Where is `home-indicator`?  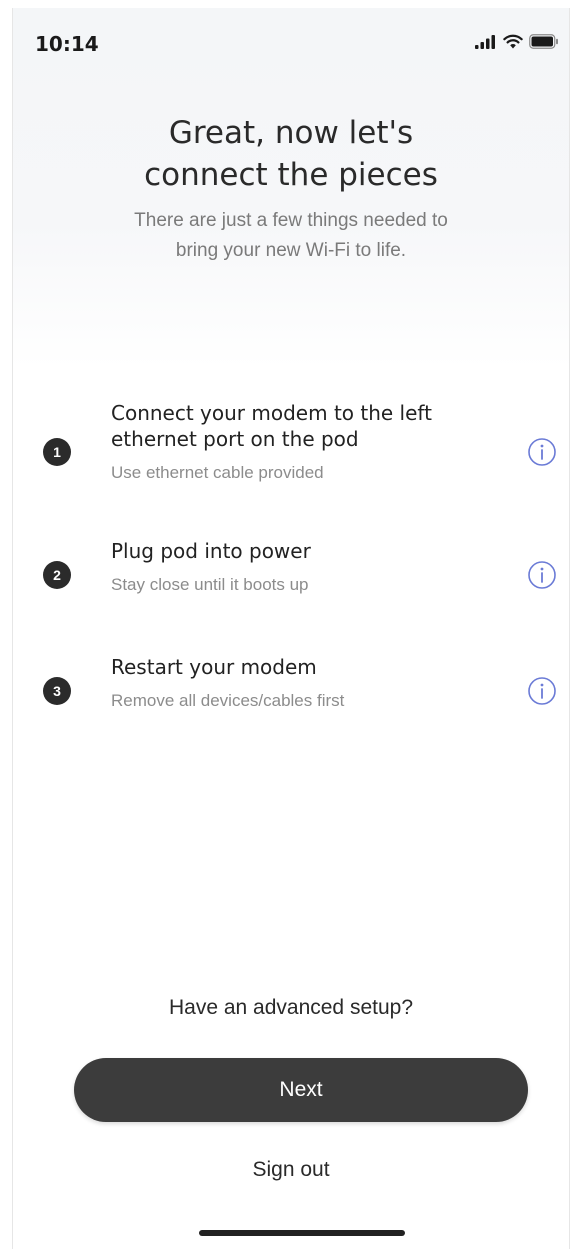 home-indicator is located at coordinates (302, 1233).